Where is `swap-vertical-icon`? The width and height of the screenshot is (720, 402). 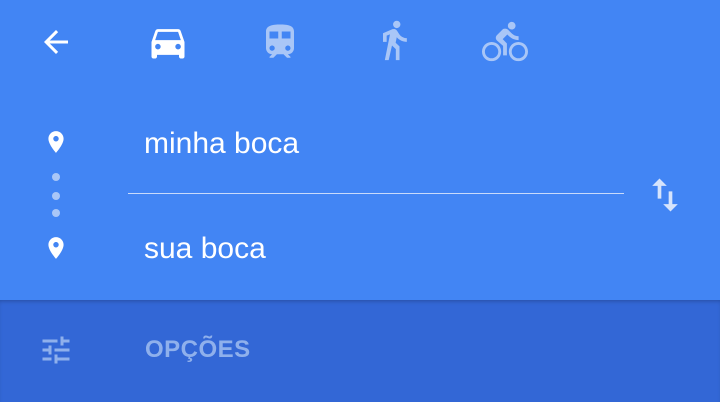
swap-vertical-icon is located at coordinates (665, 195).